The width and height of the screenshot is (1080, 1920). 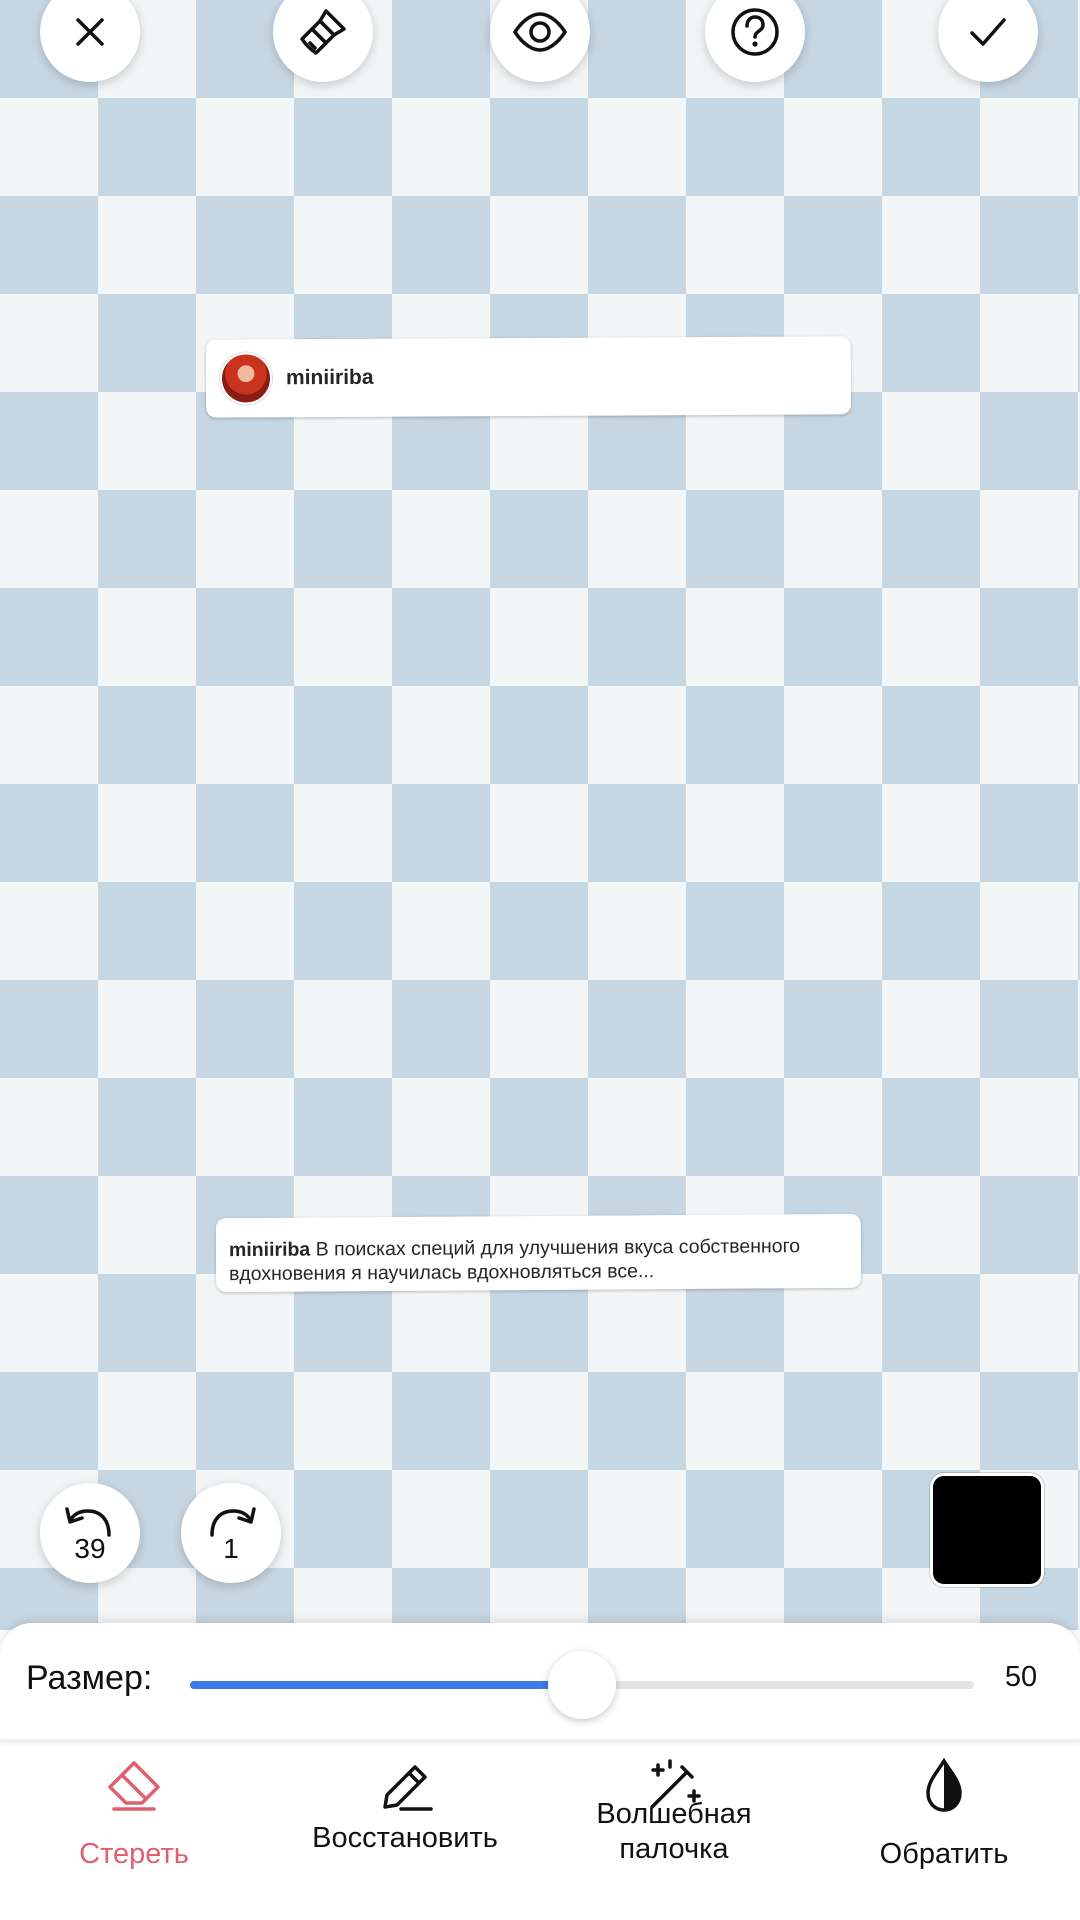 I want to click on done-button, so click(x=988, y=41).